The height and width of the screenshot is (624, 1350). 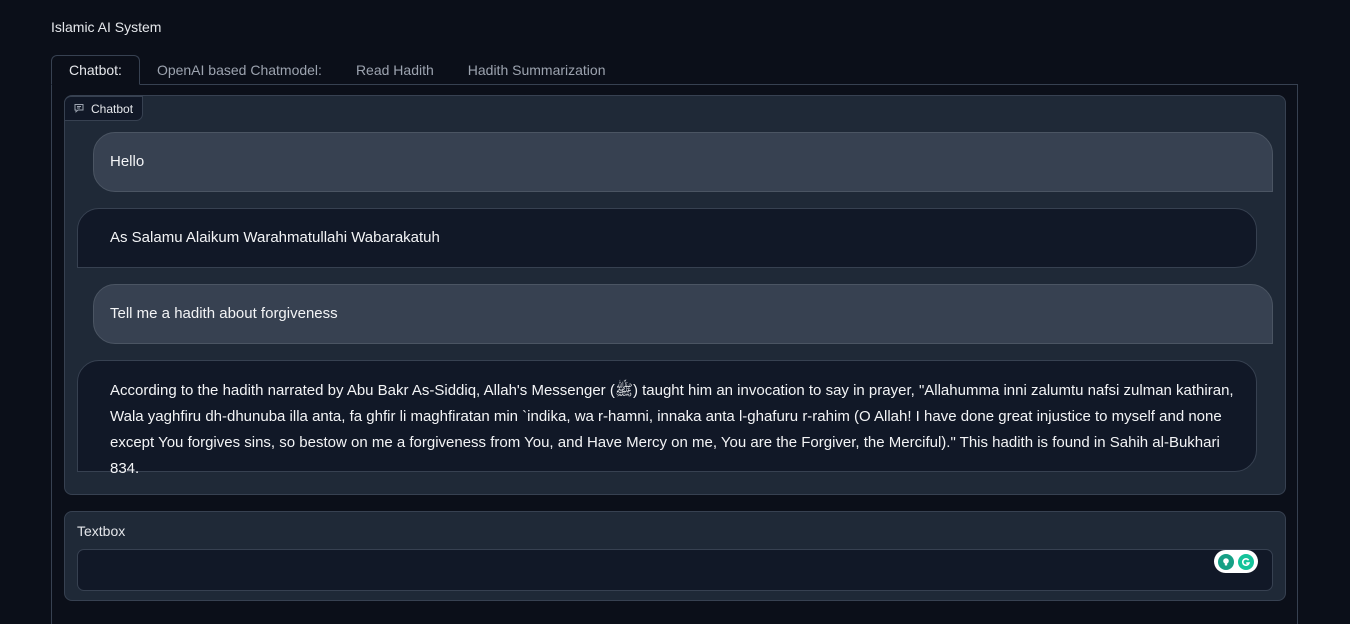 What do you see at coordinates (675, 570) in the screenshot?
I see `message-input` at bounding box center [675, 570].